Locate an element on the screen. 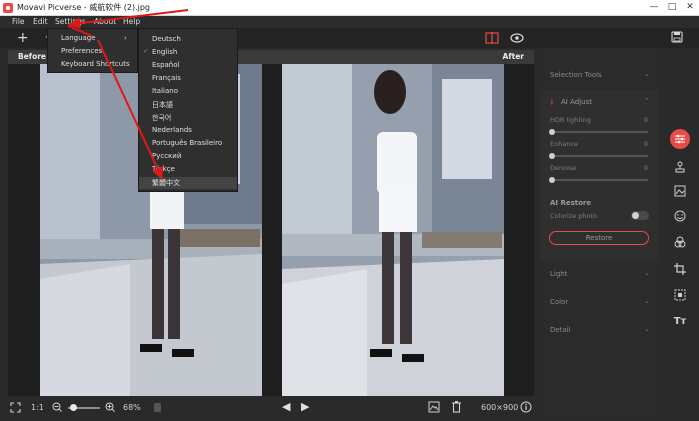  menu-item-preferences: Preferences is located at coordinates (81, 51).